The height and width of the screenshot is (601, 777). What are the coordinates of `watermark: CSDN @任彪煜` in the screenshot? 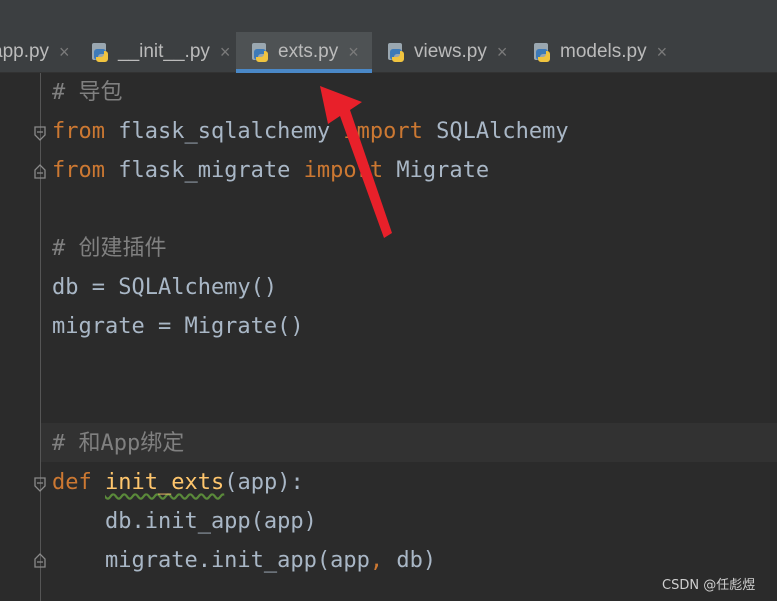 It's located at (709, 585).